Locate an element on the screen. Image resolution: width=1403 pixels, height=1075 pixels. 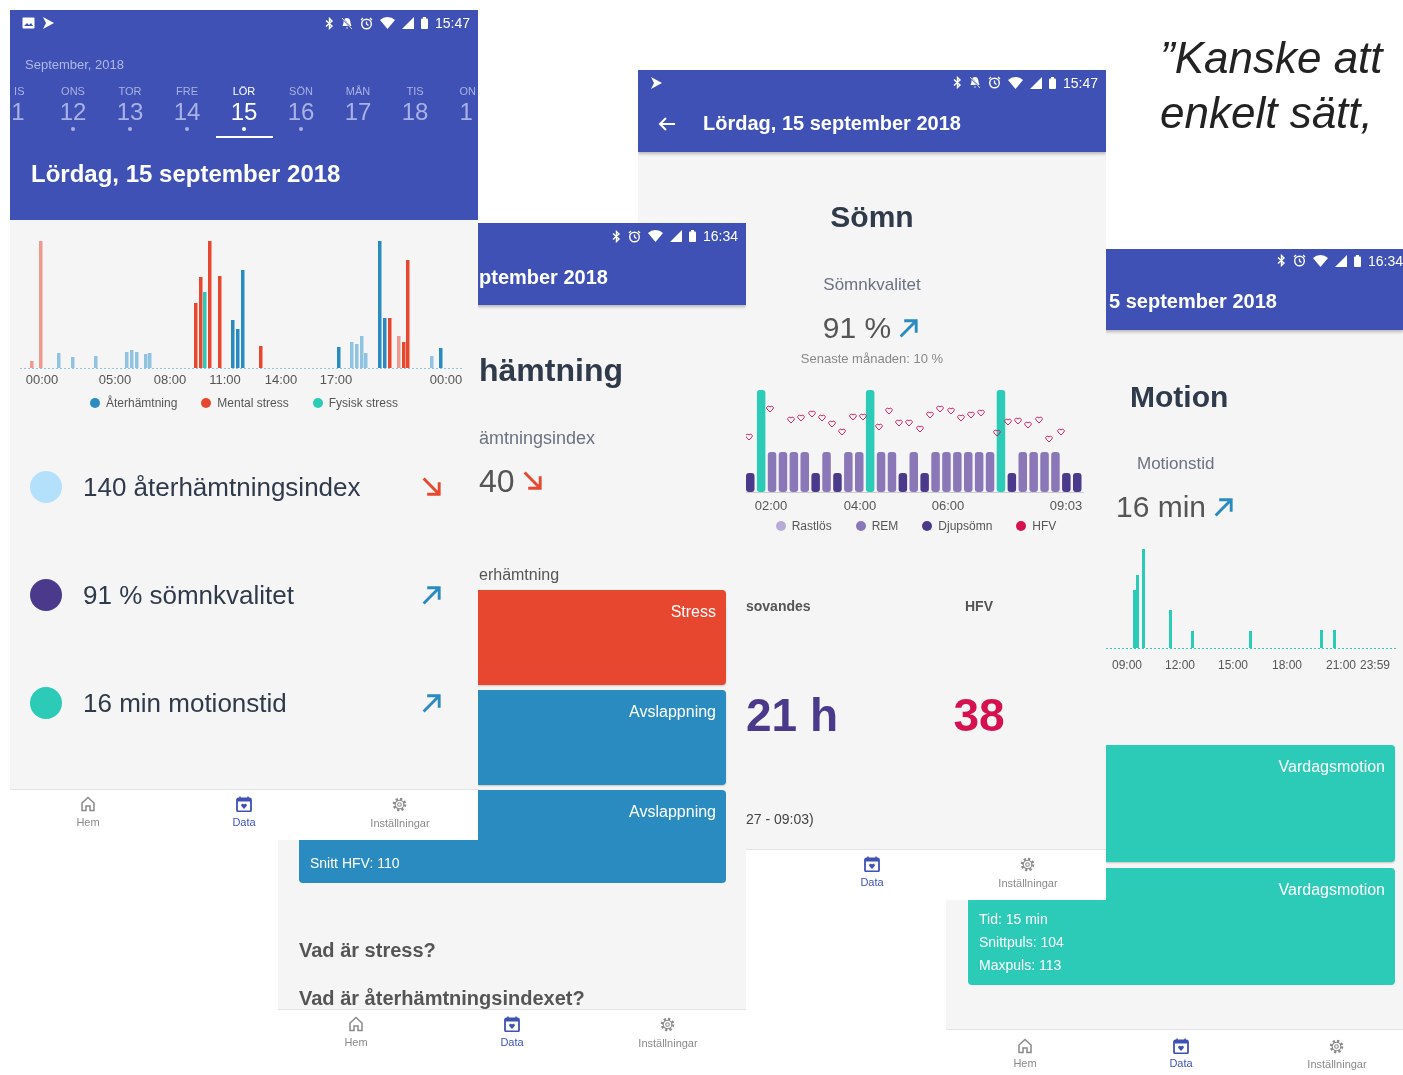
alarm-clock-icon is located at coordinates (634, 236).